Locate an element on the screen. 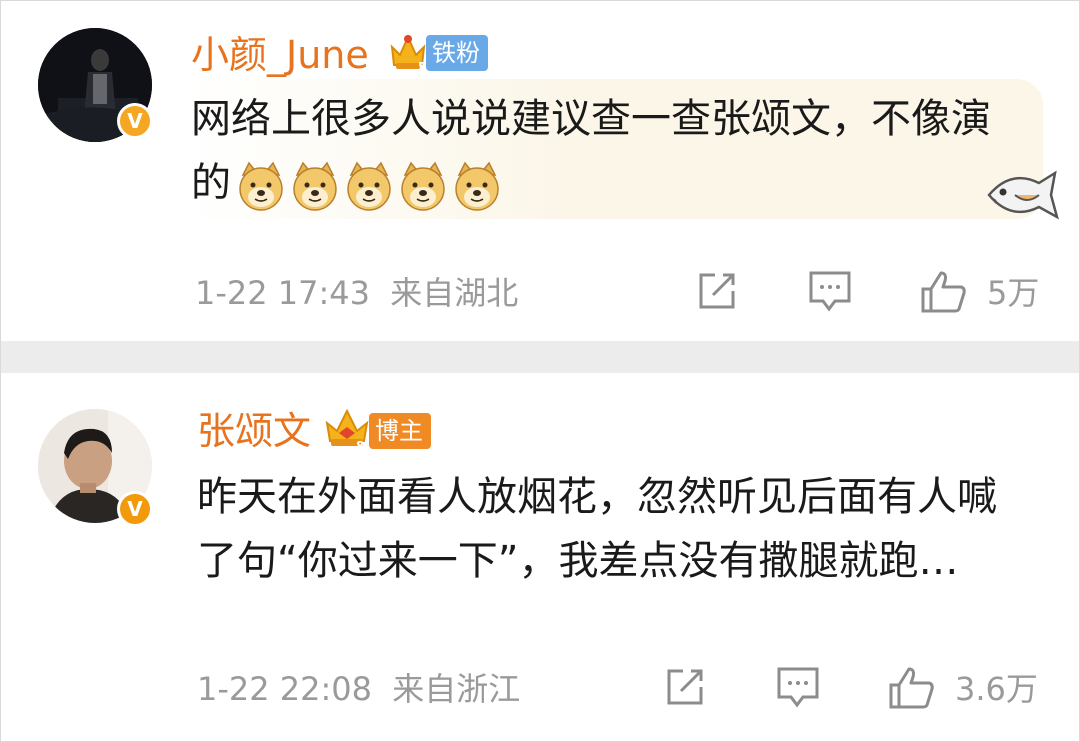 This screenshot has height=742, width=1080. comment-text: 网络上很多人说说建议查一查张颂文，不像演的 is located at coordinates (606, 152).